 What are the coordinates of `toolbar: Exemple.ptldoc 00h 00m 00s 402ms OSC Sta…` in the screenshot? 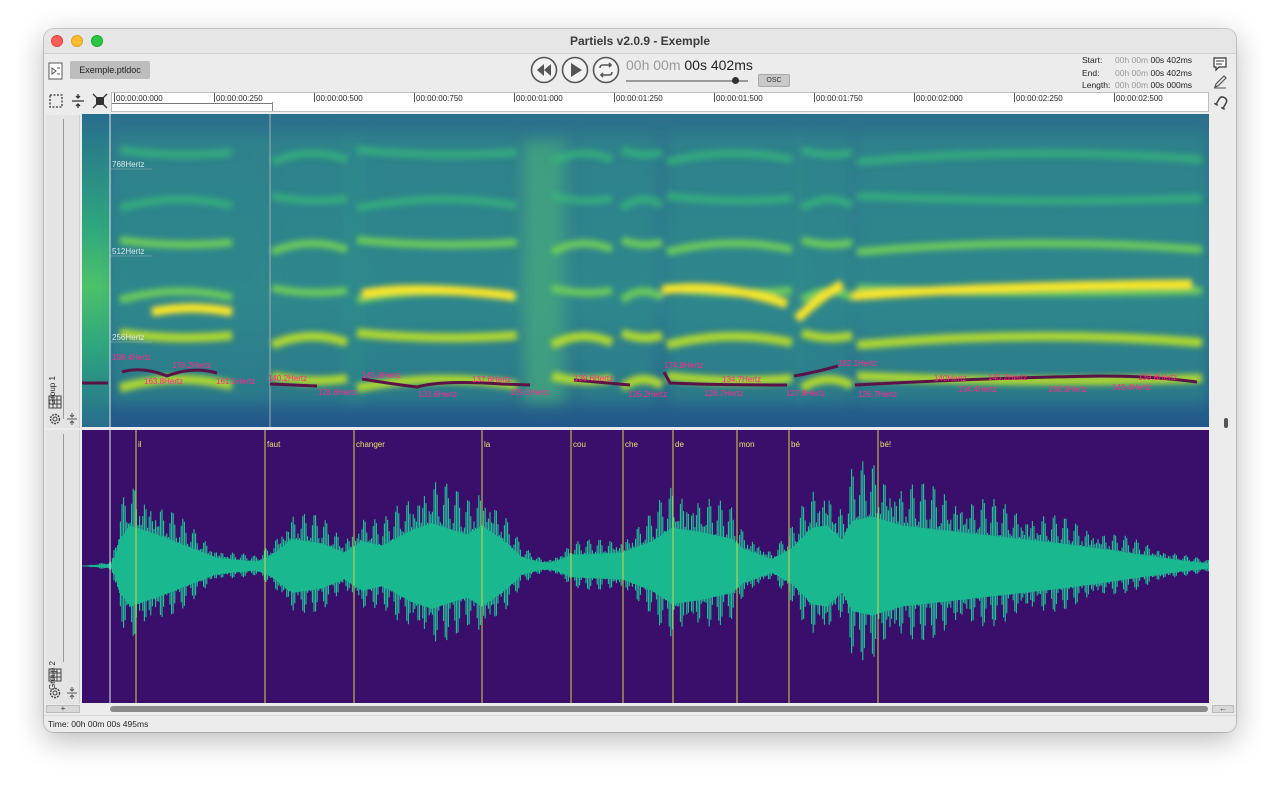 It's located at (640, 72).